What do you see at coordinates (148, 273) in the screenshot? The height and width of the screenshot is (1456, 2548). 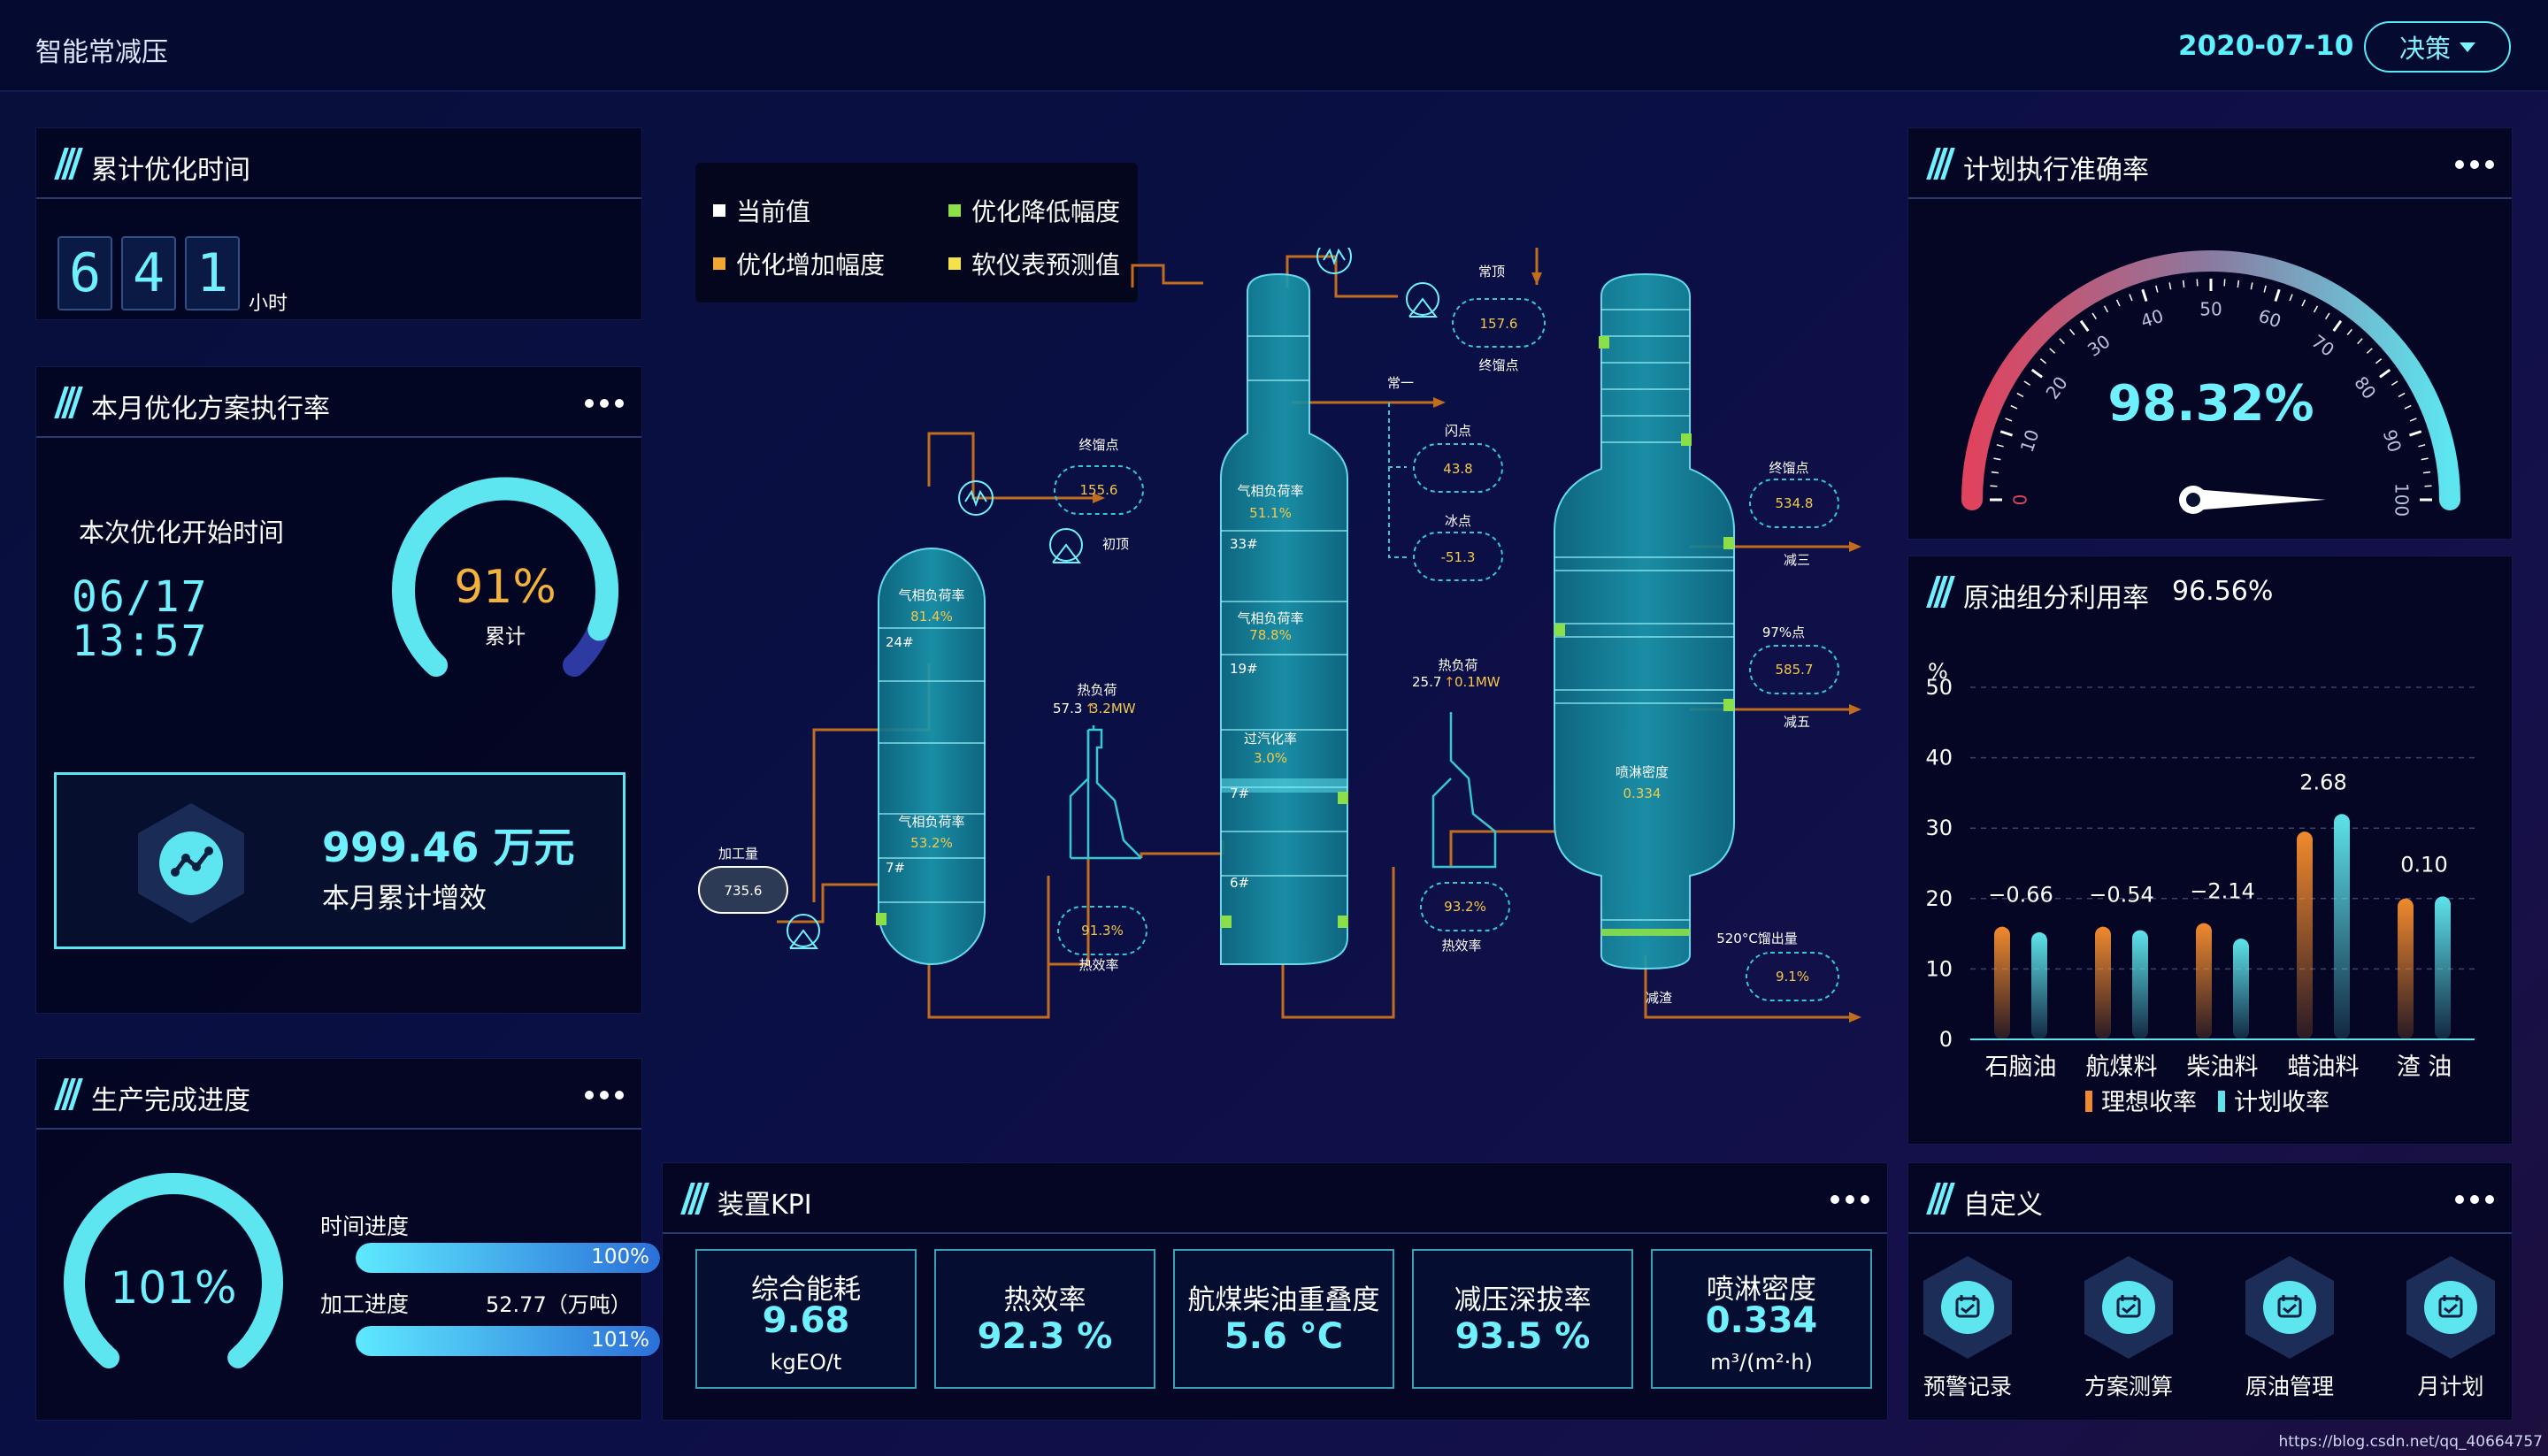 I see `digit-2: 4` at bounding box center [148, 273].